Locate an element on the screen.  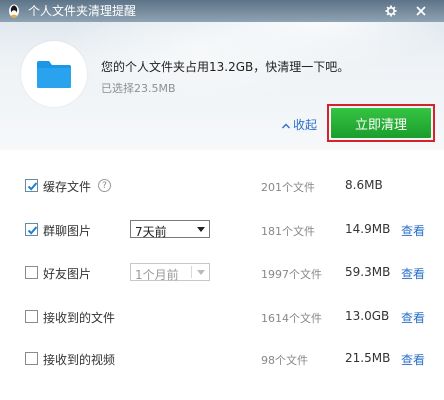
select-divider is located at coordinates (191, 272).